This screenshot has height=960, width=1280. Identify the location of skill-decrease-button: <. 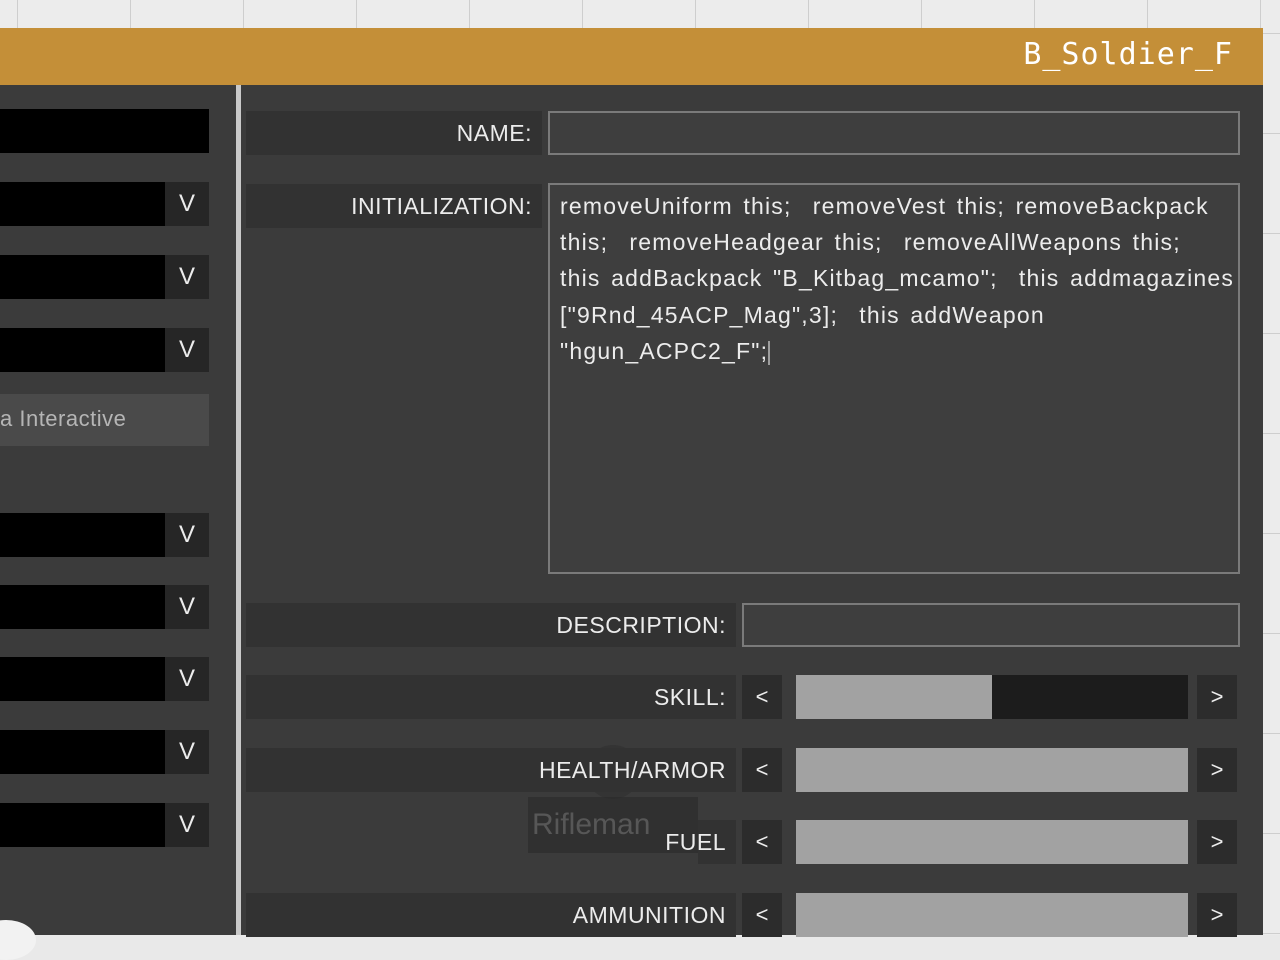
(762, 697).